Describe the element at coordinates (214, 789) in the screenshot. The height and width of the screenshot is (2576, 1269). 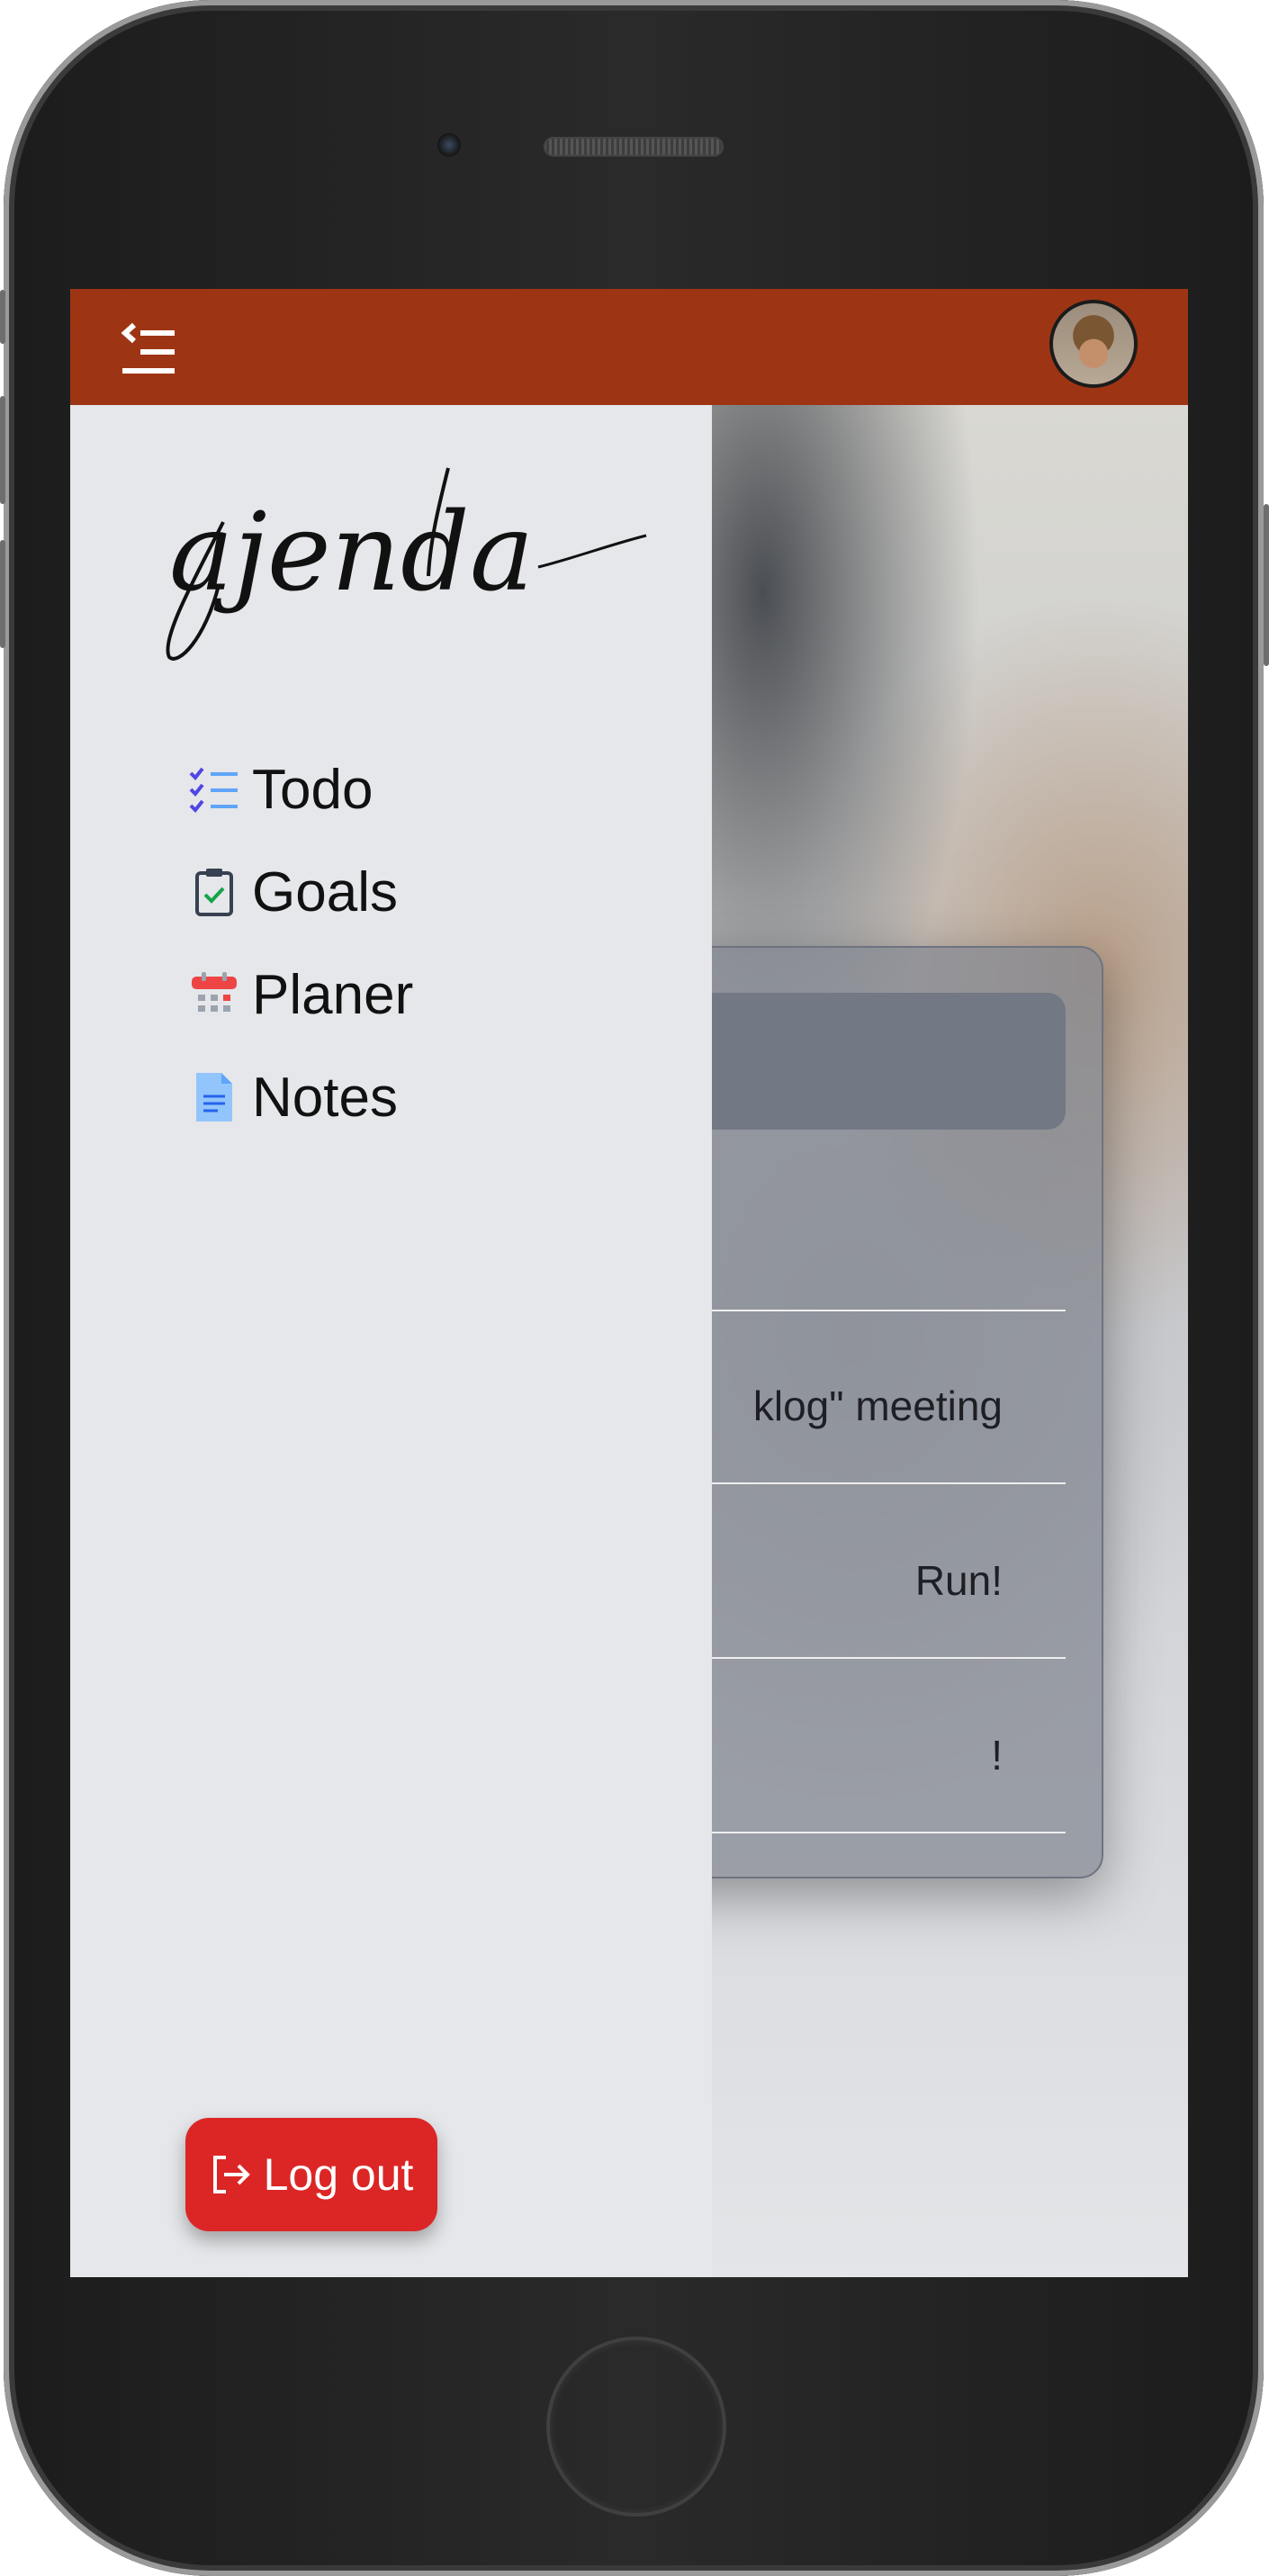
I see `checklist-icon` at that location.